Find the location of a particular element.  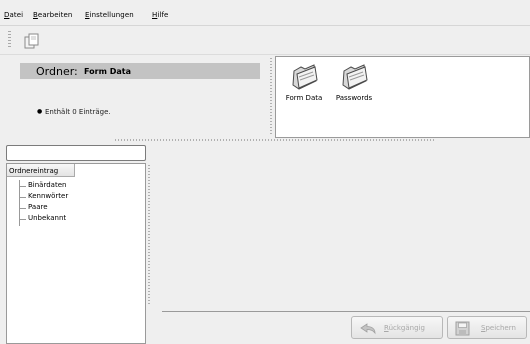

vertical-splitter is located at coordinates (271, 97).